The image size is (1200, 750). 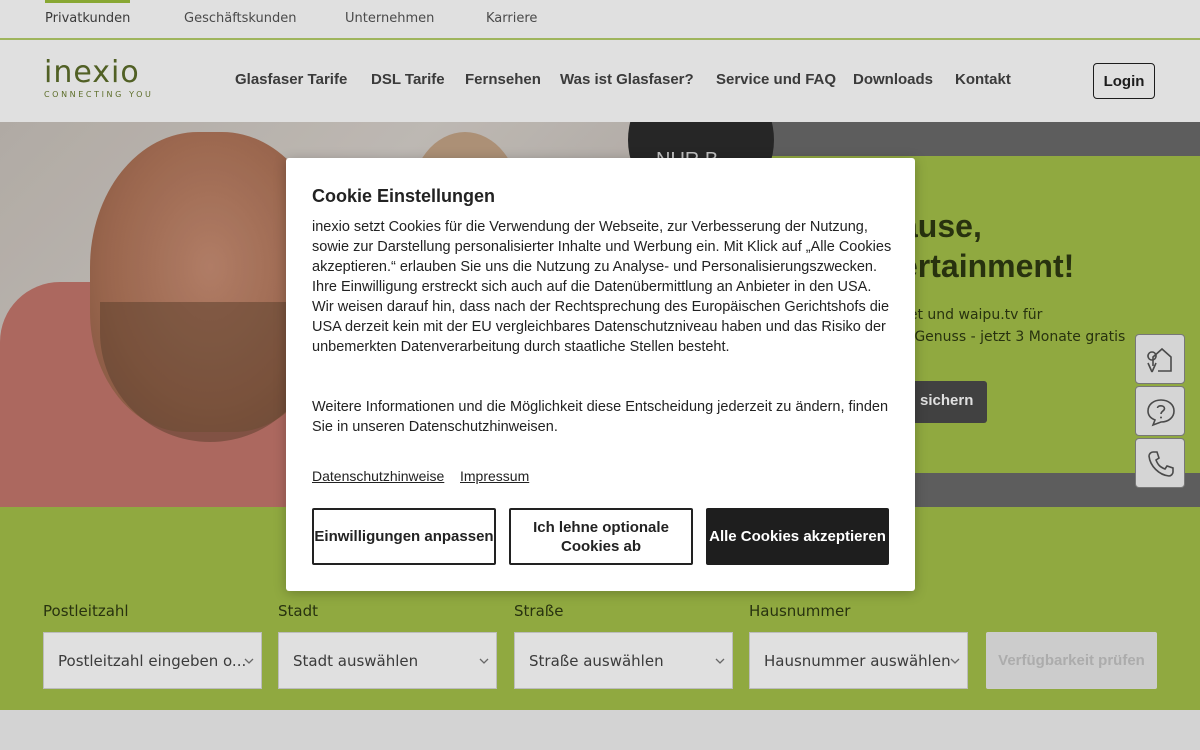 What do you see at coordinates (601, 536) in the screenshot?
I see `reject-optional-cookies-button: Ich lehne optionale Cookies ab` at bounding box center [601, 536].